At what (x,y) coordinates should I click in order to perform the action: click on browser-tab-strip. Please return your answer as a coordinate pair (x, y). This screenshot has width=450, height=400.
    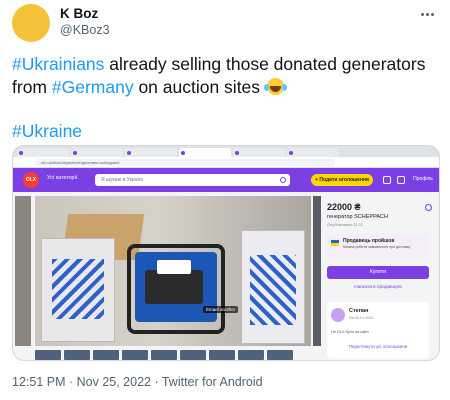
    Looking at the image, I should click on (226, 151).